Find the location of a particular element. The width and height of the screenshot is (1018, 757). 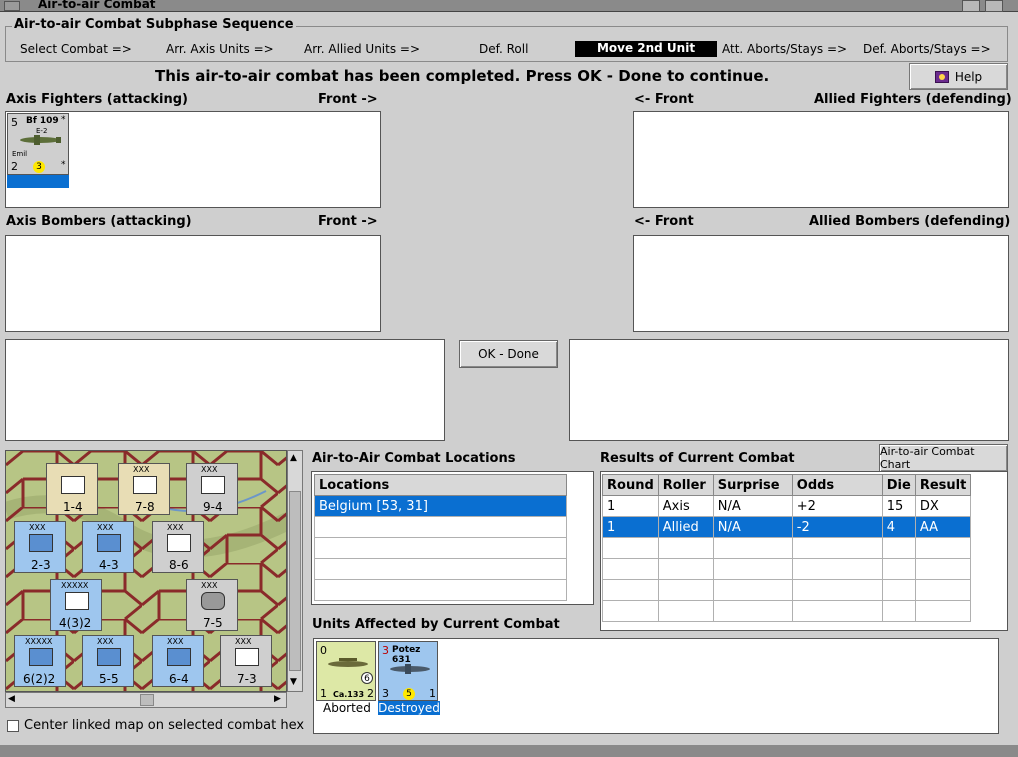

location-row: Belgium [53, 31] is located at coordinates (440, 506).